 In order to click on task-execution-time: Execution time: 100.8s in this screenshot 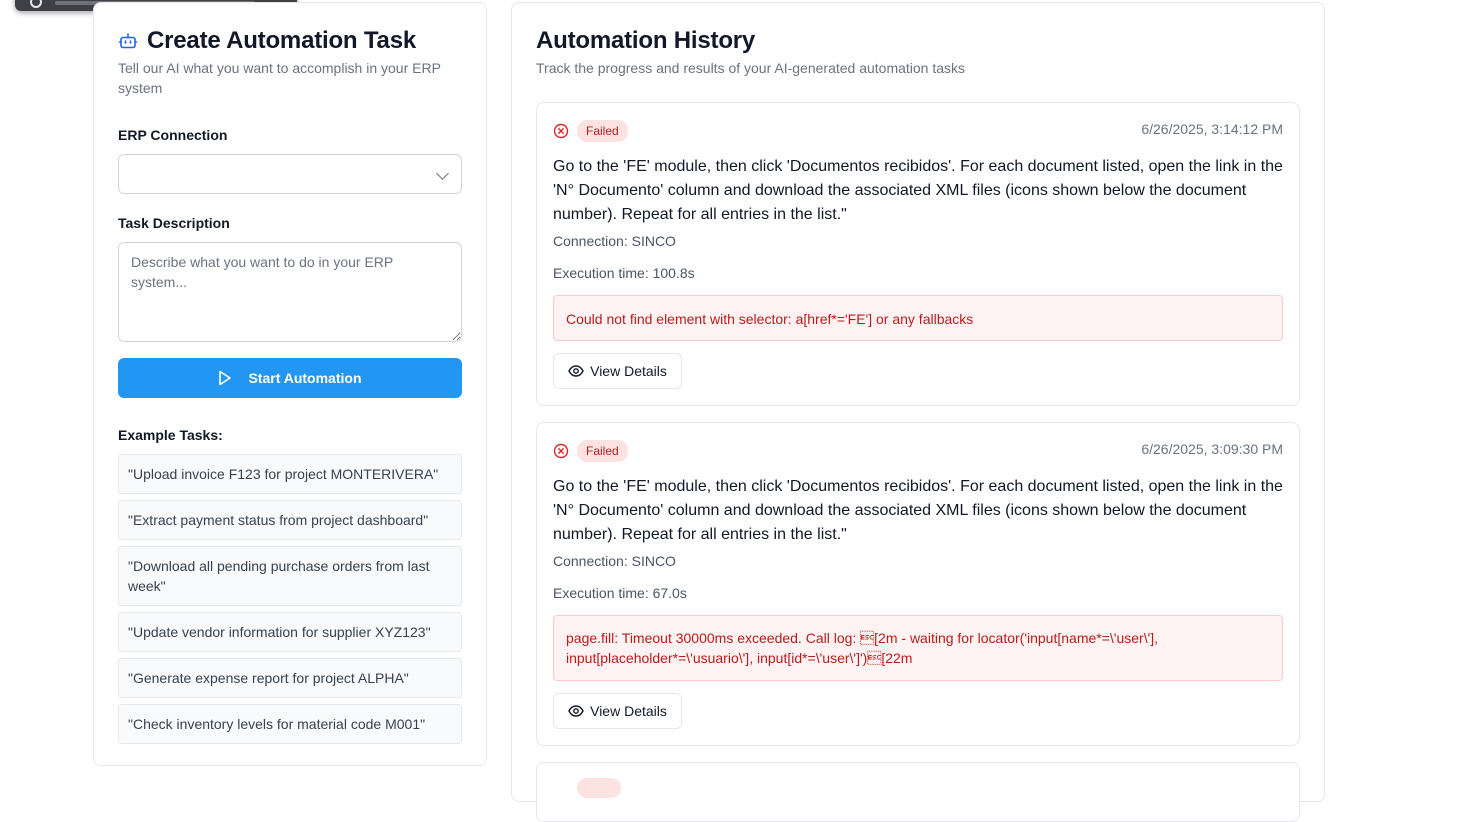, I will do `click(624, 273)`.